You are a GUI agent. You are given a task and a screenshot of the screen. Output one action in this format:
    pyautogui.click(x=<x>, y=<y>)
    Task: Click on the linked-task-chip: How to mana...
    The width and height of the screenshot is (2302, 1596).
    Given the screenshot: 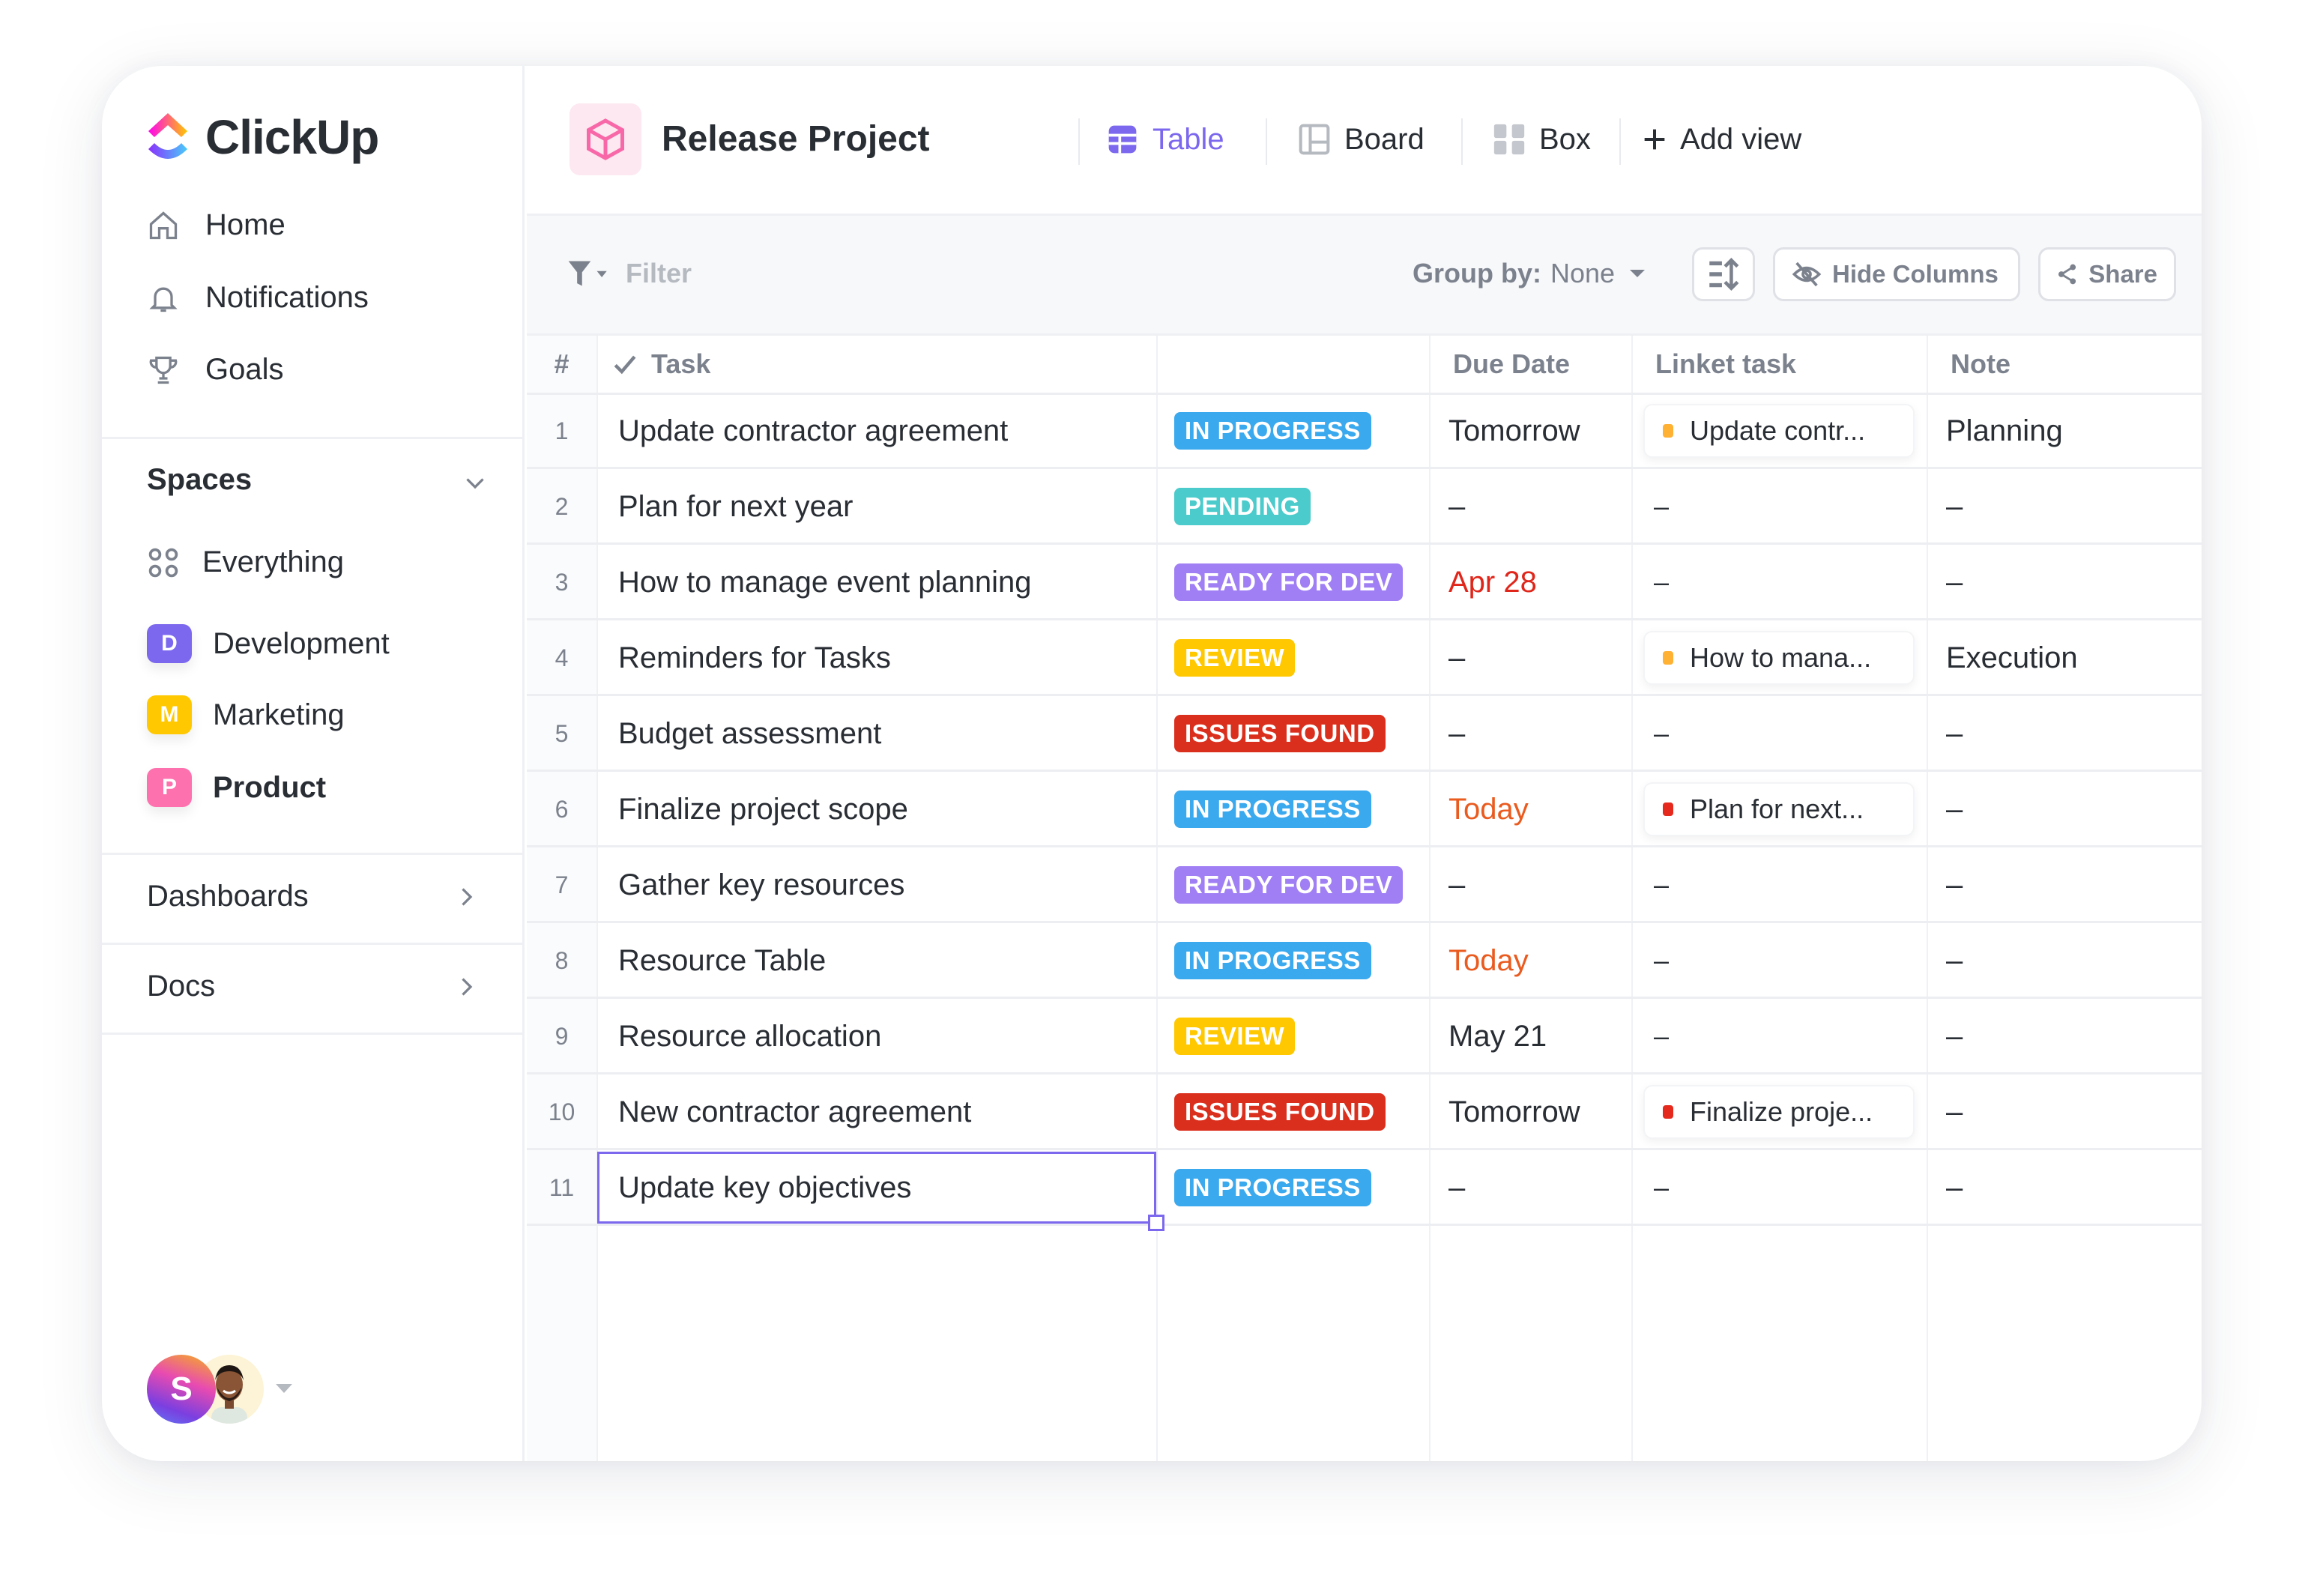 What is the action you would take?
    pyautogui.click(x=1779, y=658)
    